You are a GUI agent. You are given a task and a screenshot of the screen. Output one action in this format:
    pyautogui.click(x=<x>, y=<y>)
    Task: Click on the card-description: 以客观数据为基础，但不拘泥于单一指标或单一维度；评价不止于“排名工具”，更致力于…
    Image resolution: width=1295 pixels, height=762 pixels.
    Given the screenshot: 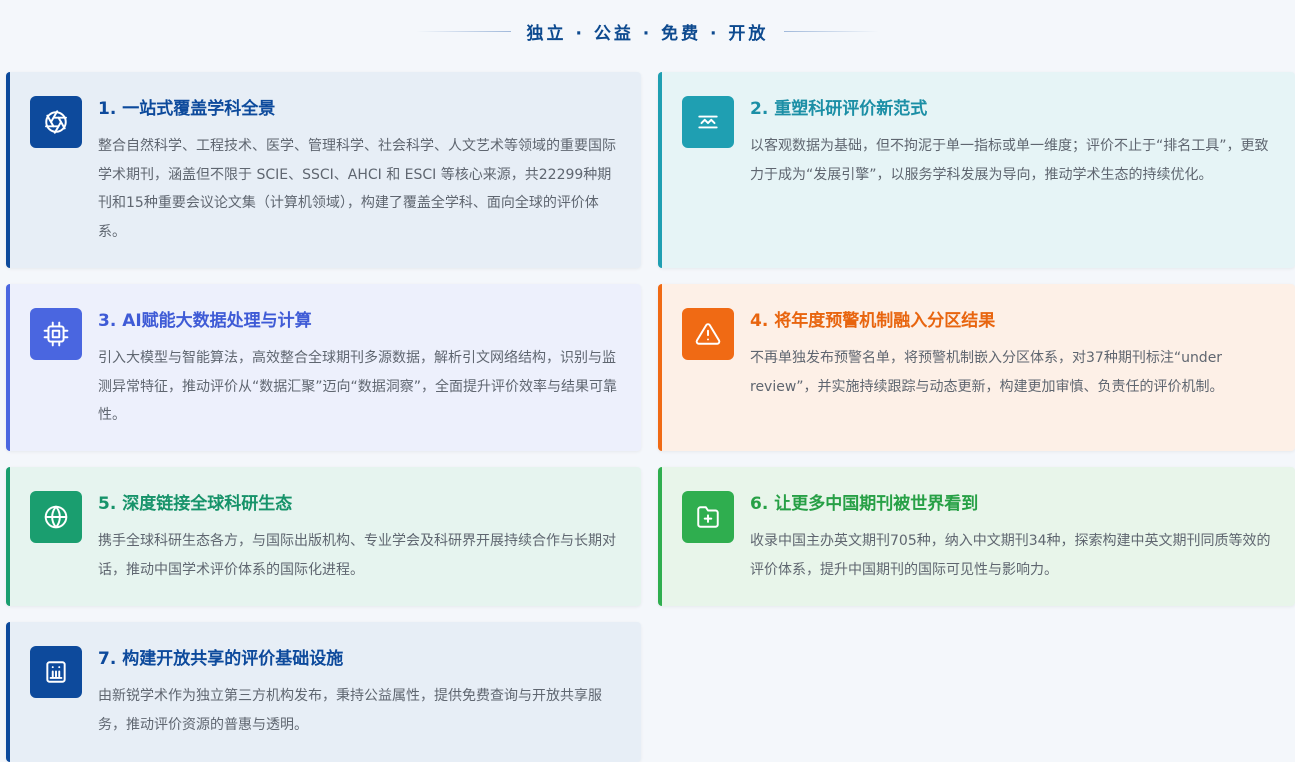 What is the action you would take?
    pyautogui.click(x=1009, y=160)
    